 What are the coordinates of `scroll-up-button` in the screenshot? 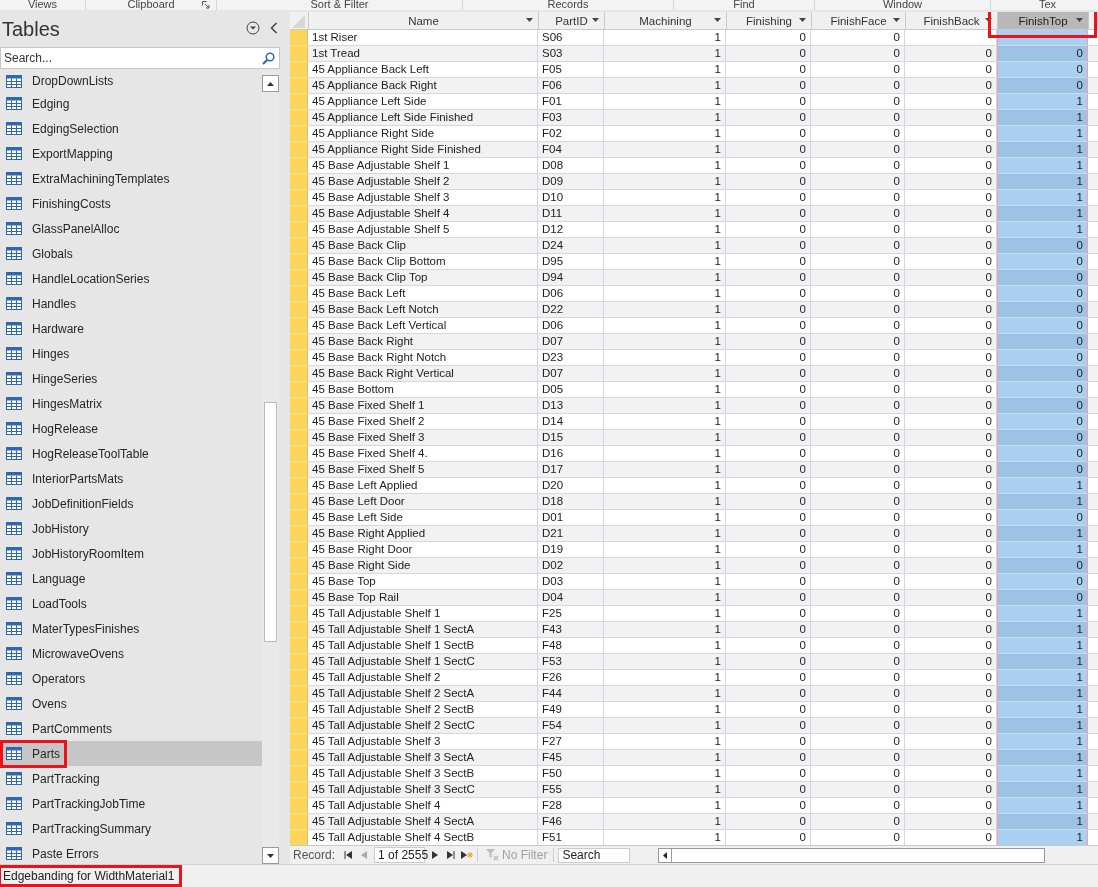 It's located at (270, 83).